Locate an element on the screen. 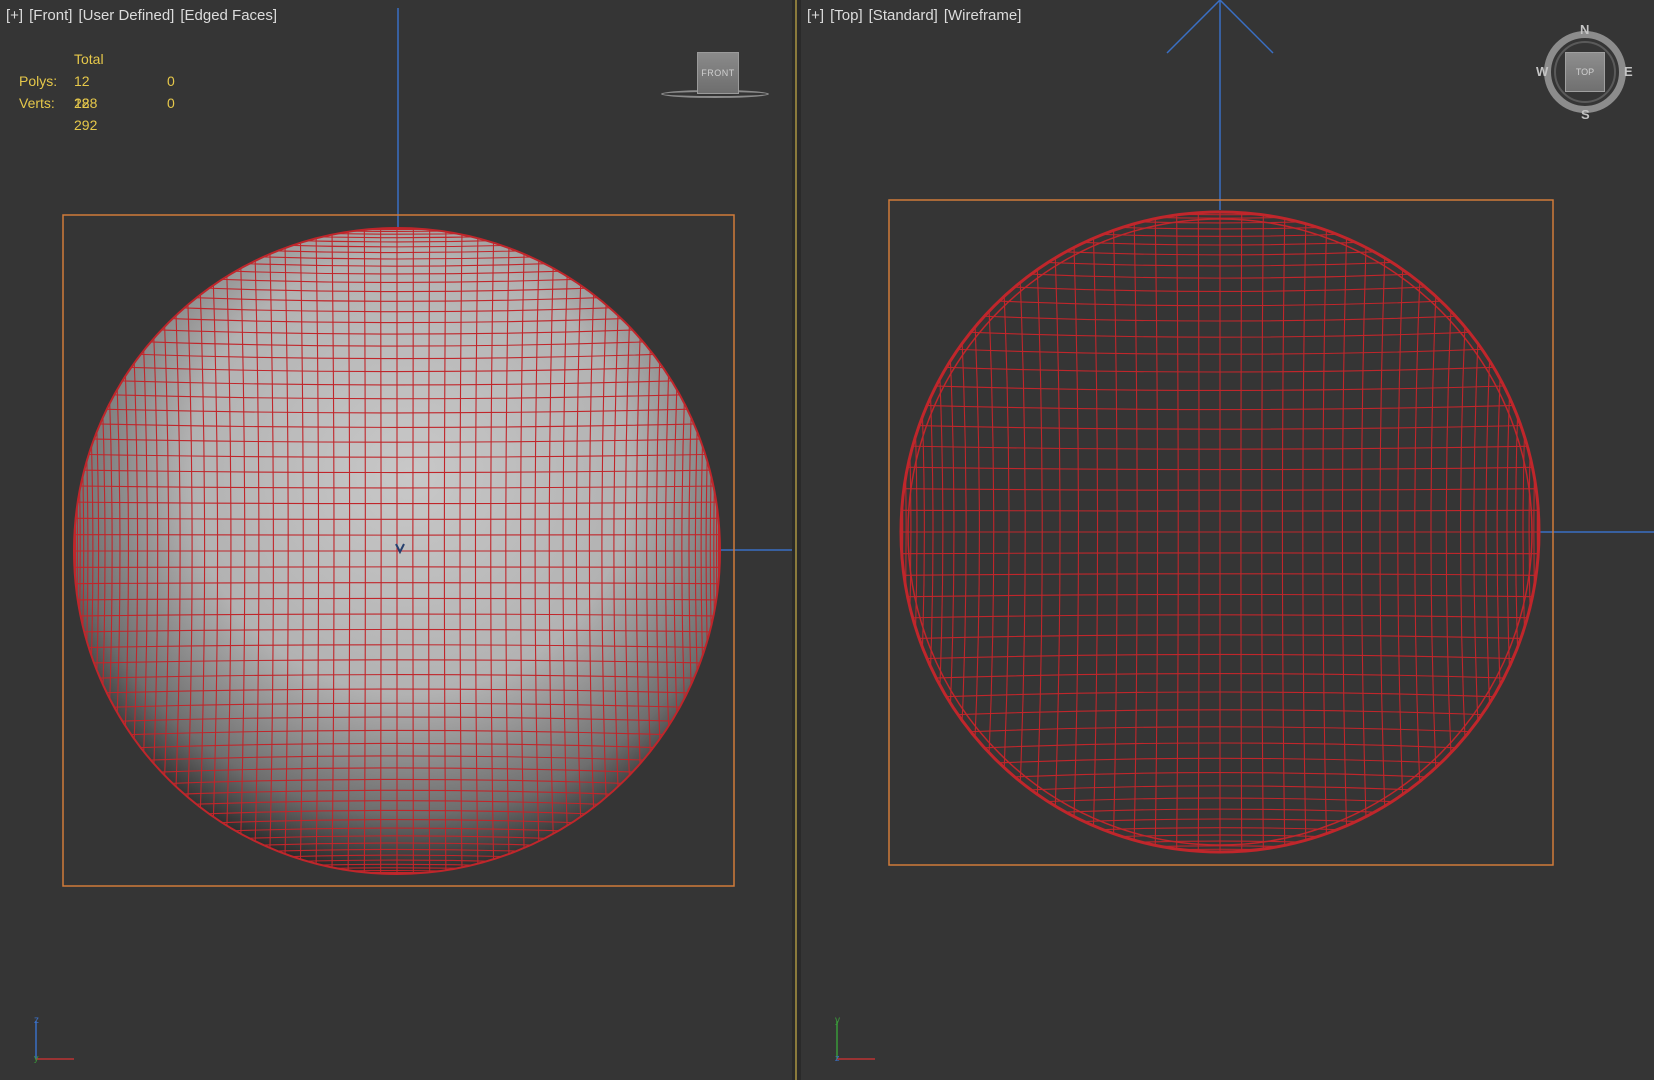  viewcube-top: TOP is located at coordinates (1585, 72).